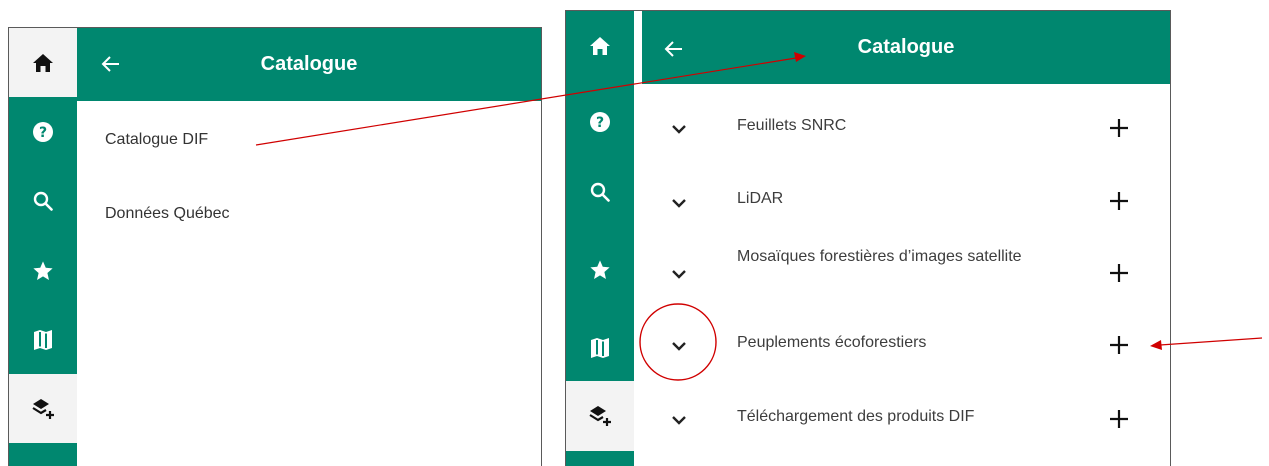 The height and width of the screenshot is (466, 1269). Describe the element at coordinates (856, 416) in the screenshot. I see `catalogue-row-label: Téléchargement des produits DIF` at that location.